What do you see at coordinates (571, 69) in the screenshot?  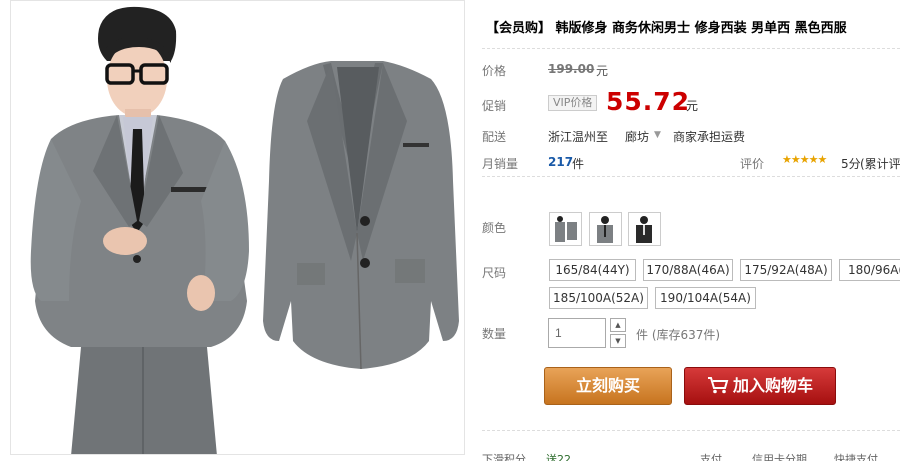 I see `original-price: 199.00` at bounding box center [571, 69].